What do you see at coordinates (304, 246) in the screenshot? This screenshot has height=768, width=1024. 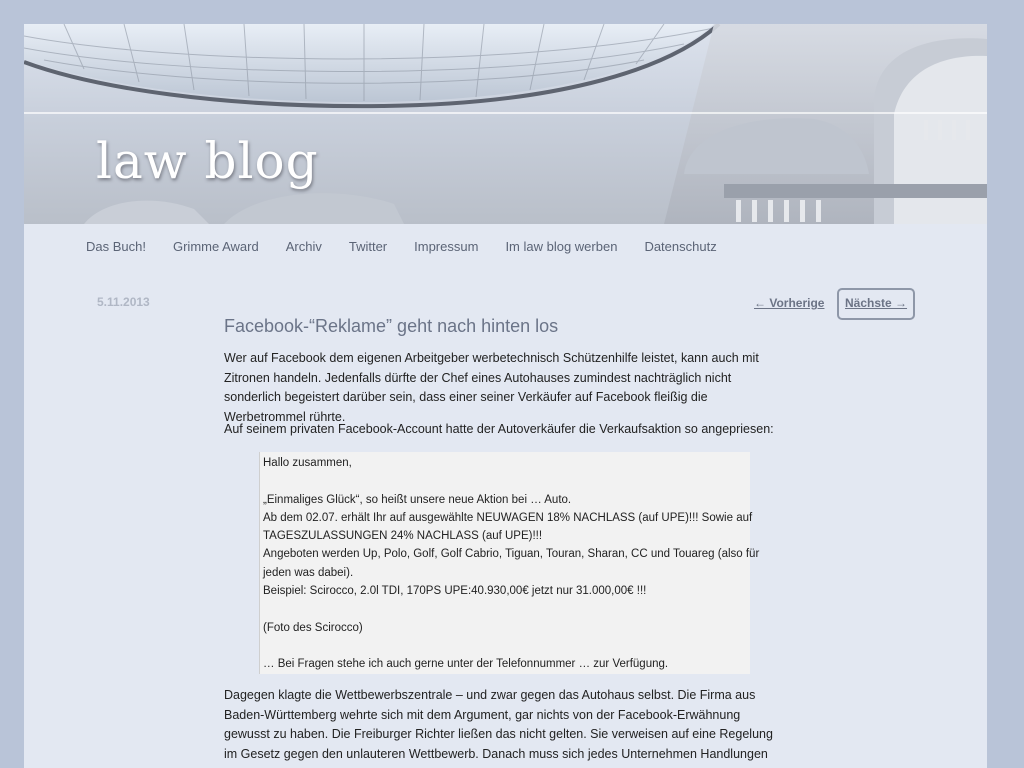 I see `nav-item-archiv: Archiv` at bounding box center [304, 246].